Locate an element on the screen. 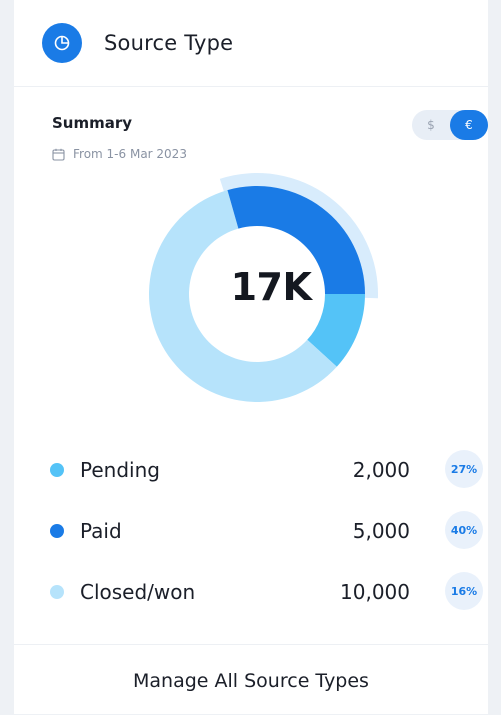 Image resolution: width=501 pixels, height=715 pixels. legend-item-pending: Pending 2,000 27% is located at coordinates (251, 470).